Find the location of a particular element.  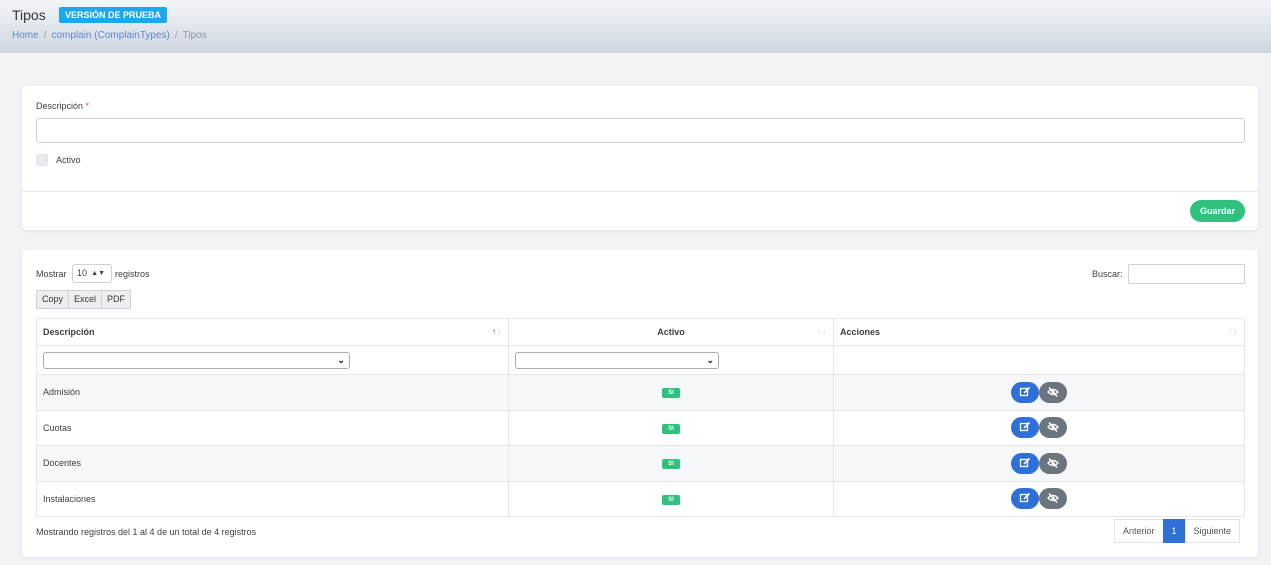

breadcrumb-current: Tipos is located at coordinates (194, 35).